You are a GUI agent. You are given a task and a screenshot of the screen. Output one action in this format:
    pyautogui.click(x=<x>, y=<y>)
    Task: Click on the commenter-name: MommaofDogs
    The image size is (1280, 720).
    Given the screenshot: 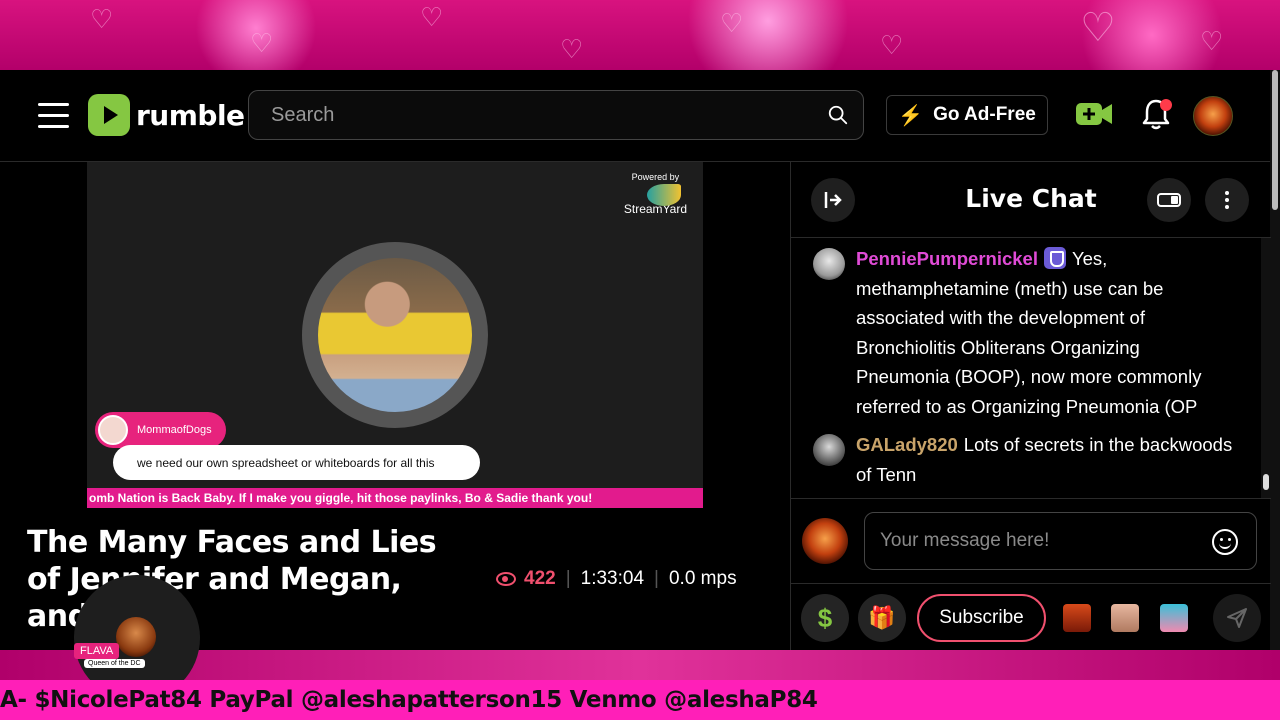 What is the action you would take?
    pyautogui.click(x=174, y=430)
    